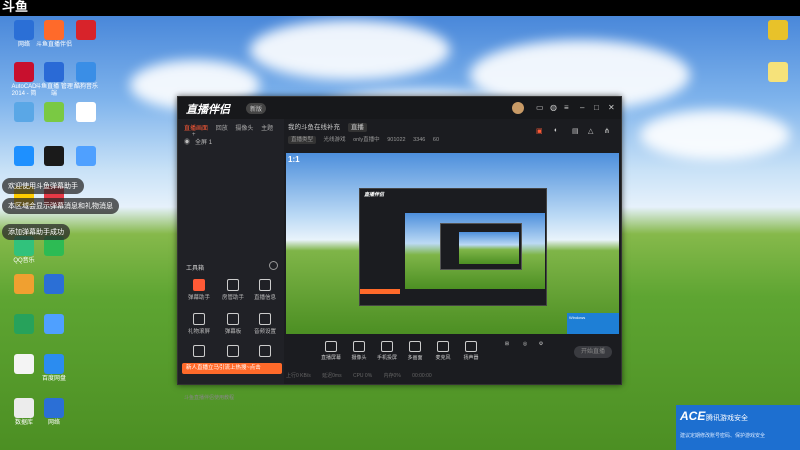  I want to click on tab-camera: 摄像头, so click(244, 129).